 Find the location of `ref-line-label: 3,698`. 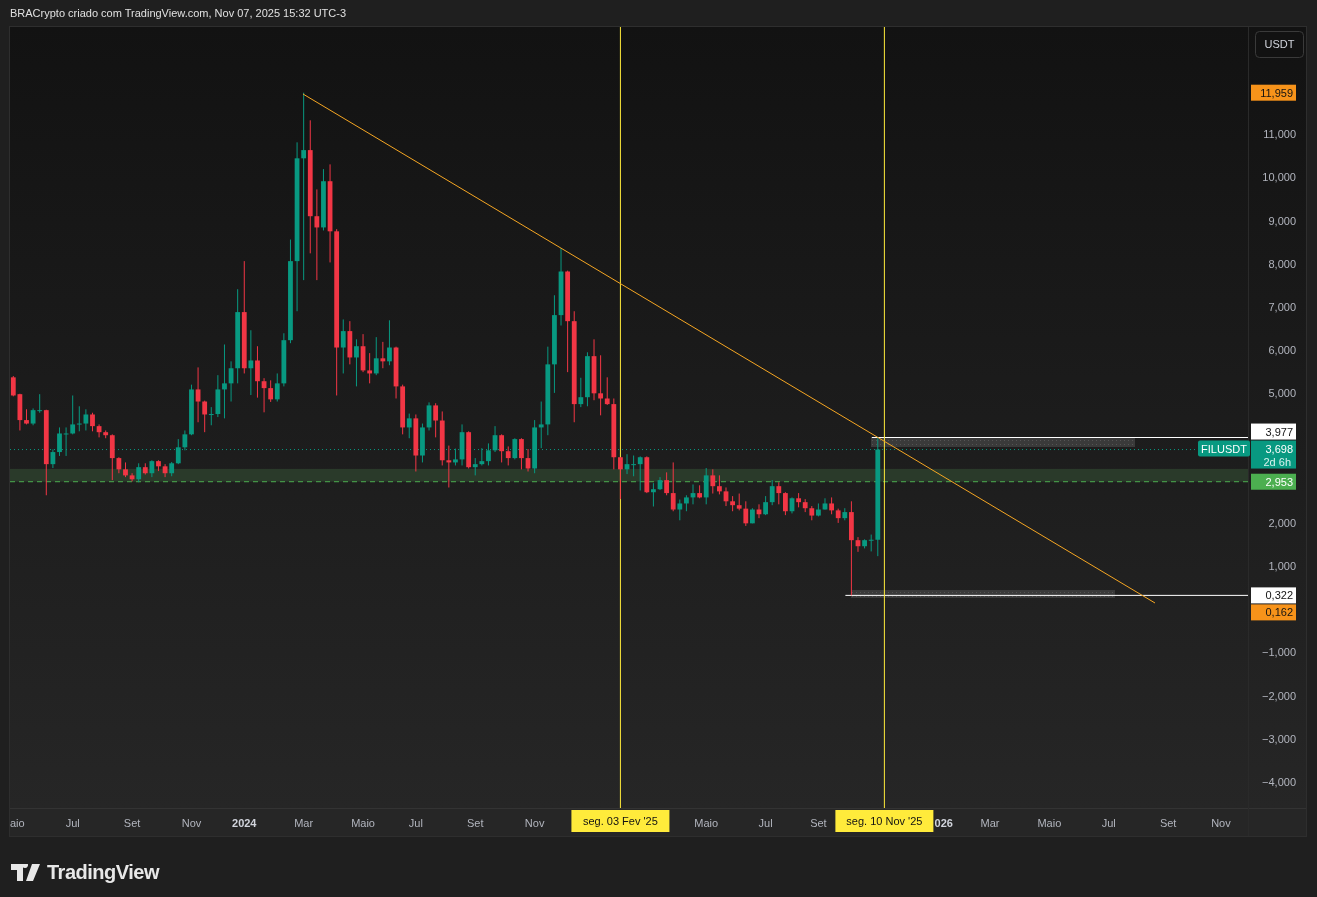

ref-line-label: 3,698 is located at coordinates (1279, 448).